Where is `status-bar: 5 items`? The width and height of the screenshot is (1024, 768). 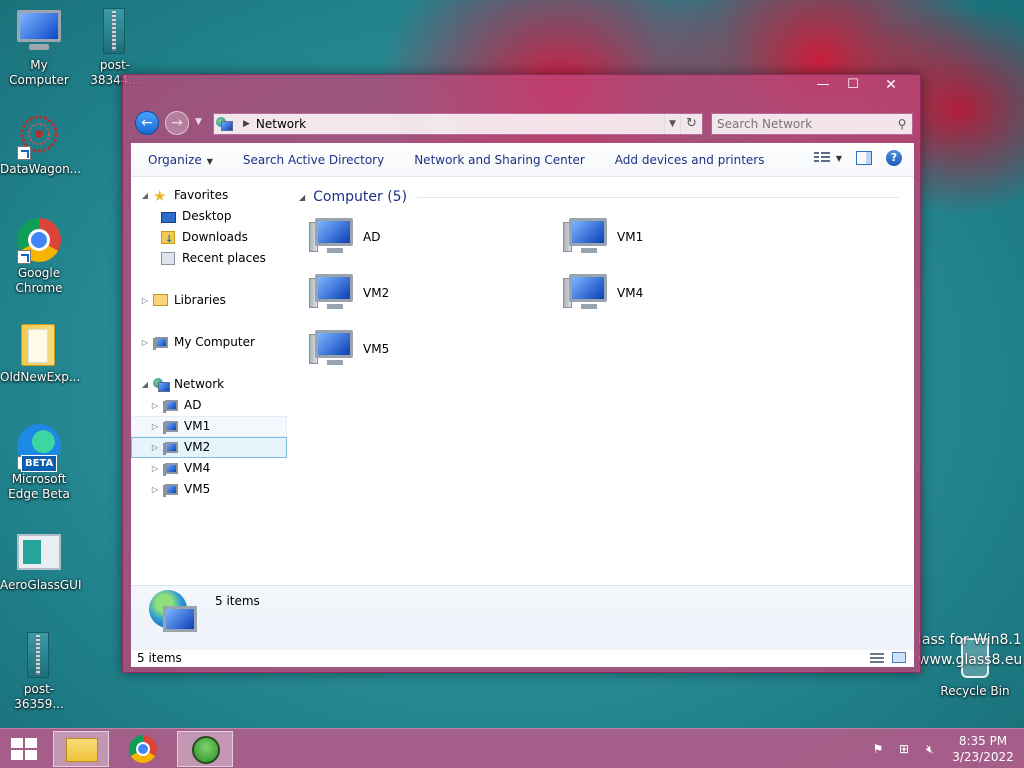 status-bar: 5 items is located at coordinates (522, 658).